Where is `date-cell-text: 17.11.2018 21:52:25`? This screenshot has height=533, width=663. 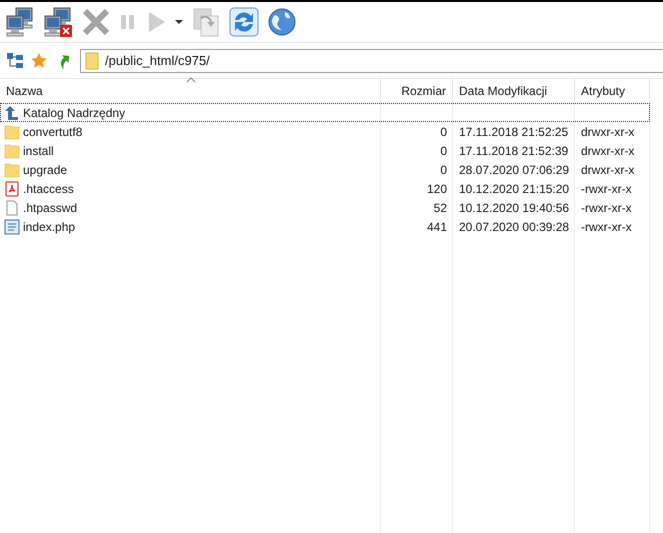 date-cell-text: 17.11.2018 21:52:25 is located at coordinates (513, 132).